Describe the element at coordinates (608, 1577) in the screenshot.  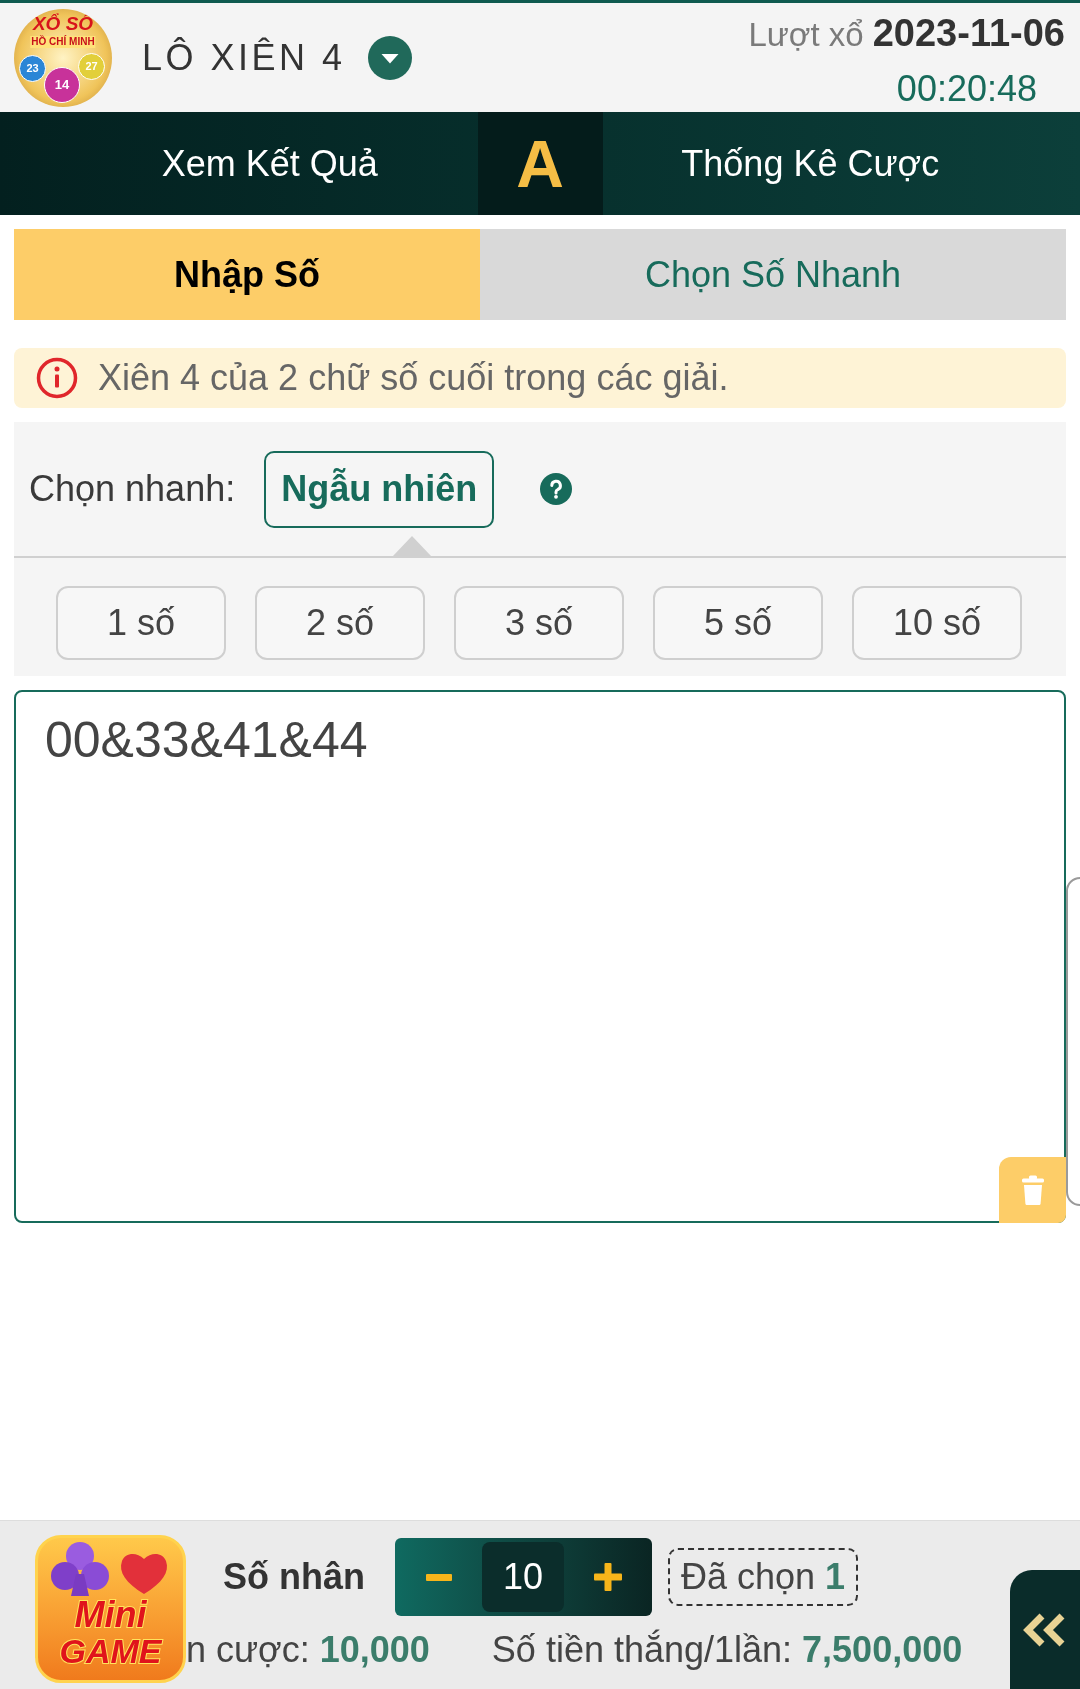
I see `plus-icon` at that location.